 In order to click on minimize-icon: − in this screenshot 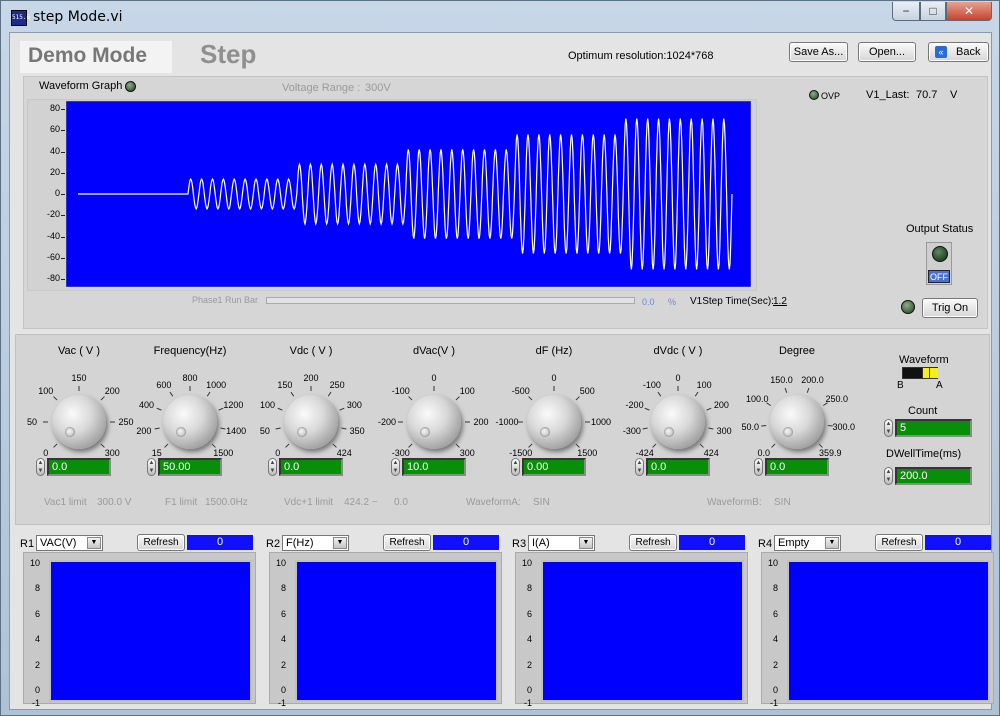, I will do `click(906, 11)`.